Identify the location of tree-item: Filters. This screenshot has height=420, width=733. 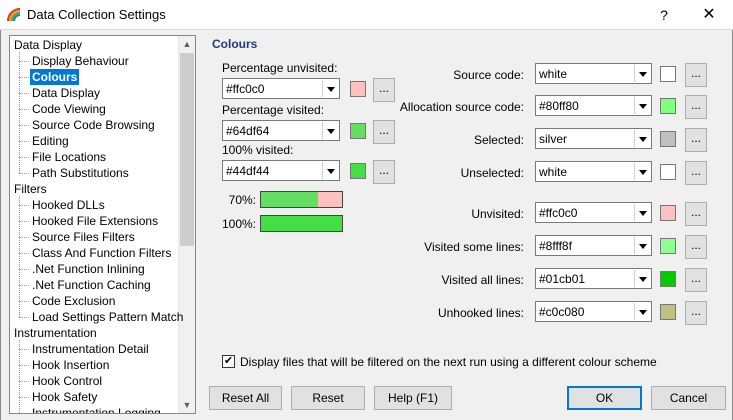
(30, 189).